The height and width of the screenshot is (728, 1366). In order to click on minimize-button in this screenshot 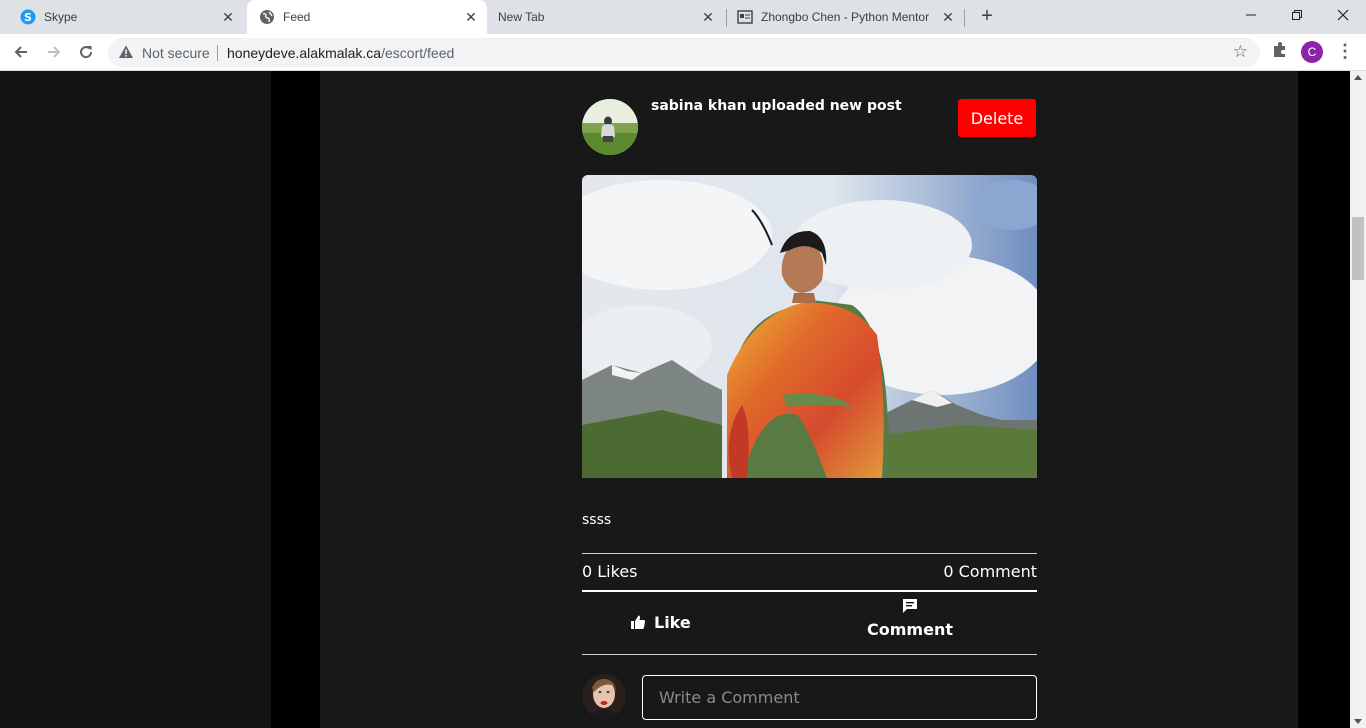, I will do `click(1251, 15)`.